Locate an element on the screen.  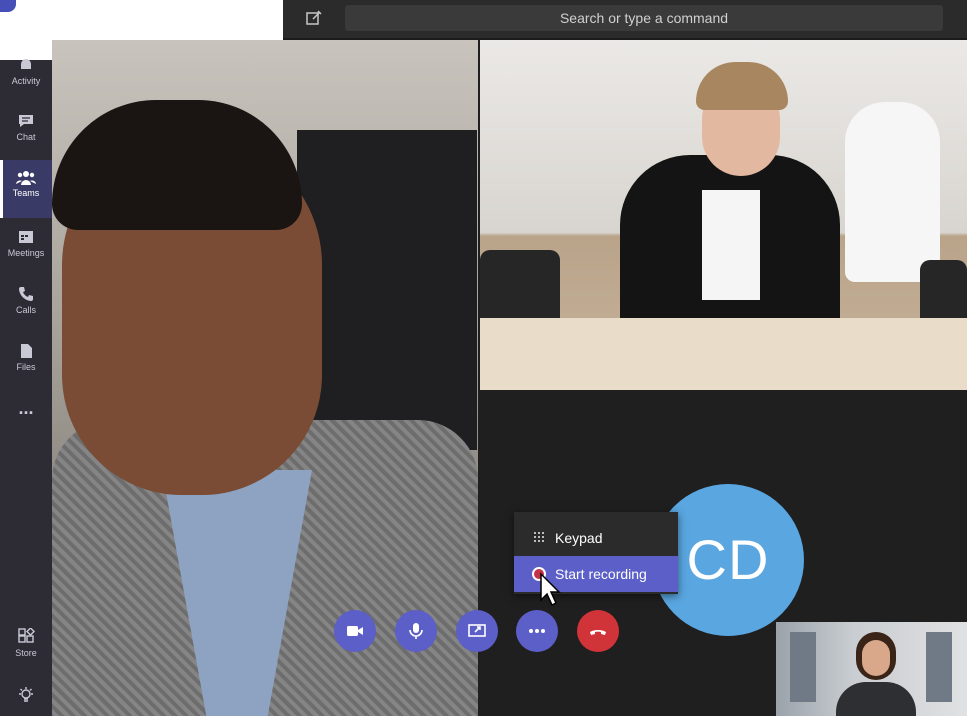
compose-icon is located at coordinates (314, 18).